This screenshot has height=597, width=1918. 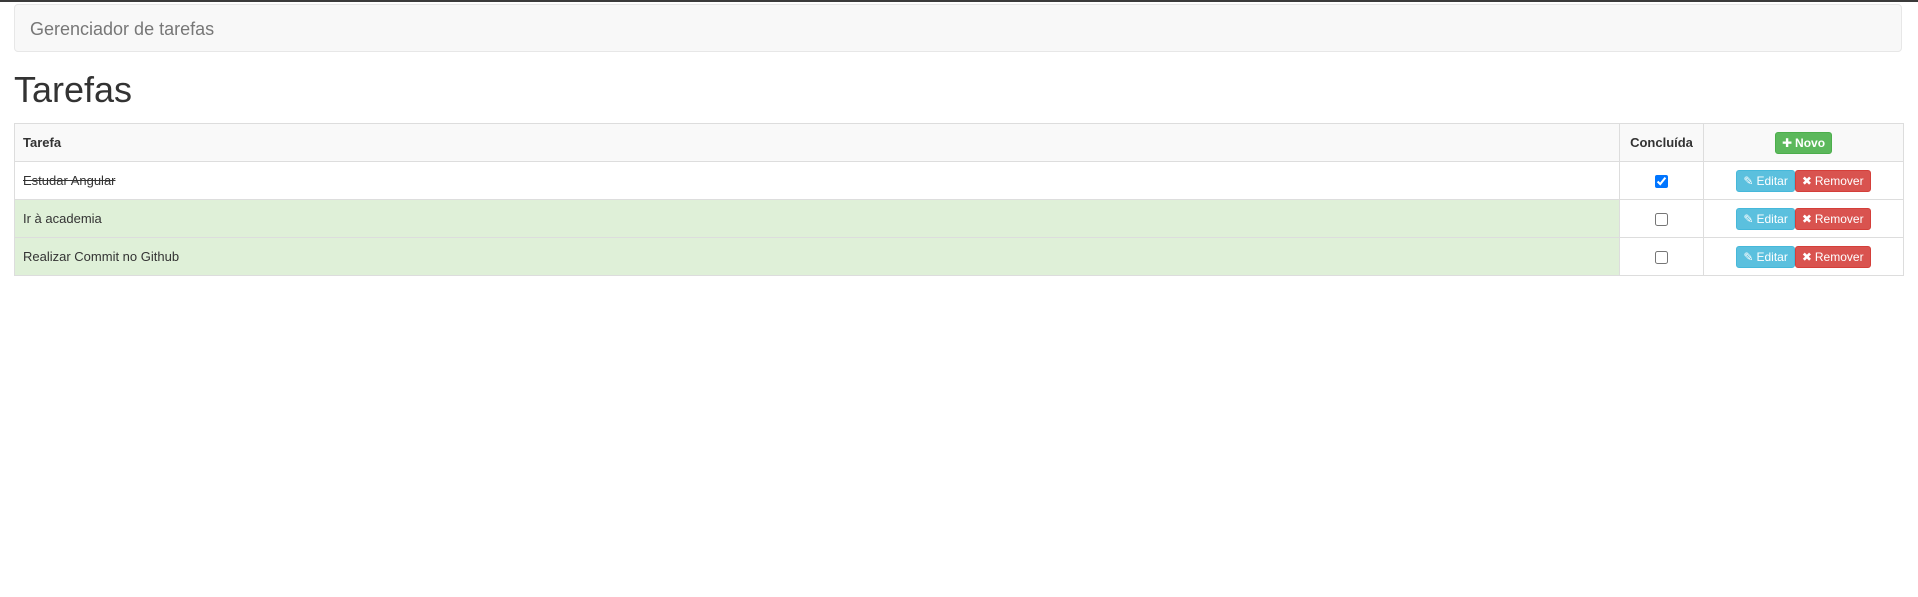 I want to click on table-row: Estudar Angular ✎ Editar ✖ Remover, so click(x=959, y=180).